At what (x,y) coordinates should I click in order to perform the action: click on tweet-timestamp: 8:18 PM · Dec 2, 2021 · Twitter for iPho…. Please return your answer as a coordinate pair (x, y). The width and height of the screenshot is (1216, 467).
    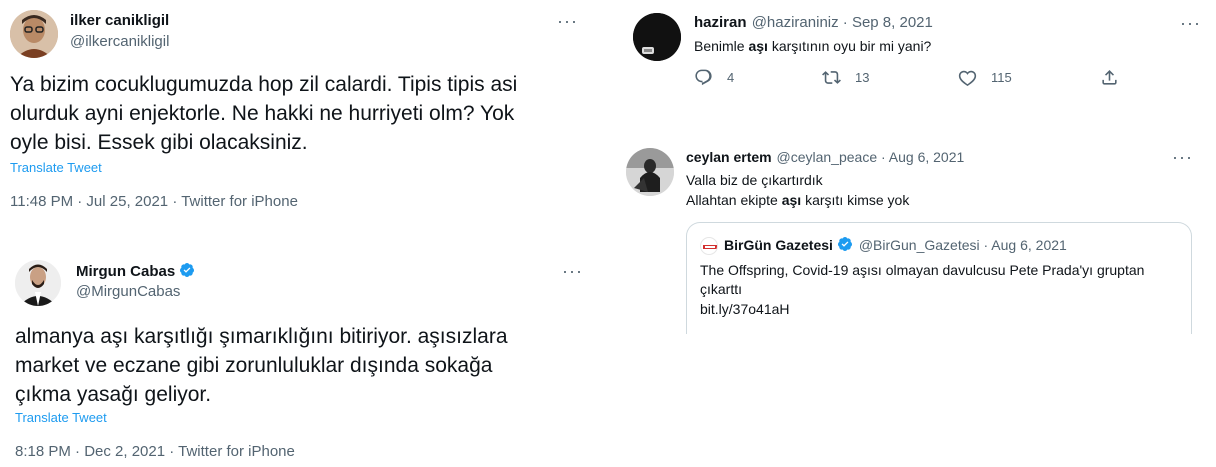
    Looking at the image, I should click on (155, 451).